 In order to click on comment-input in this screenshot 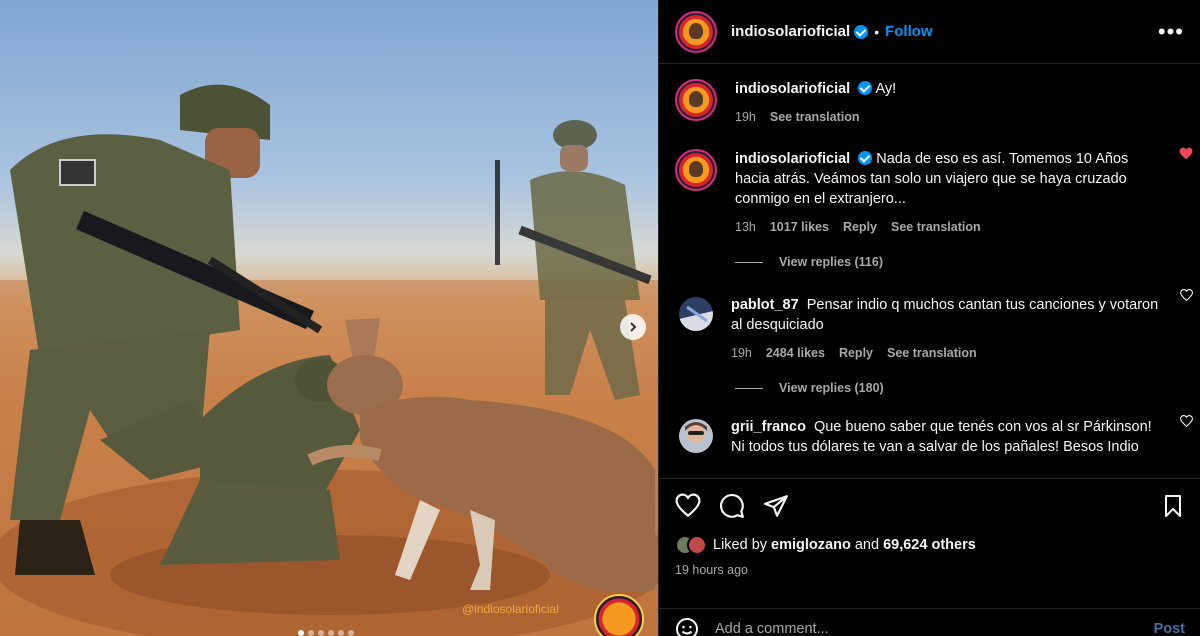, I will do `click(915, 628)`.